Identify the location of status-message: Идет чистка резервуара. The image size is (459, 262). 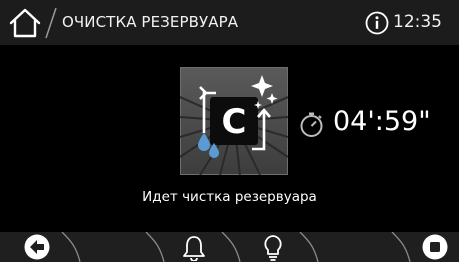
(229, 197).